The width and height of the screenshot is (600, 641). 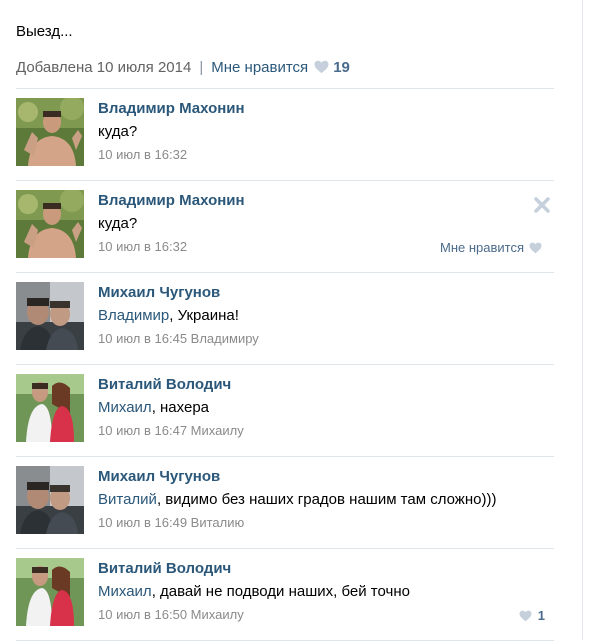 I want to click on comment-like-button: 1, so click(x=532, y=616).